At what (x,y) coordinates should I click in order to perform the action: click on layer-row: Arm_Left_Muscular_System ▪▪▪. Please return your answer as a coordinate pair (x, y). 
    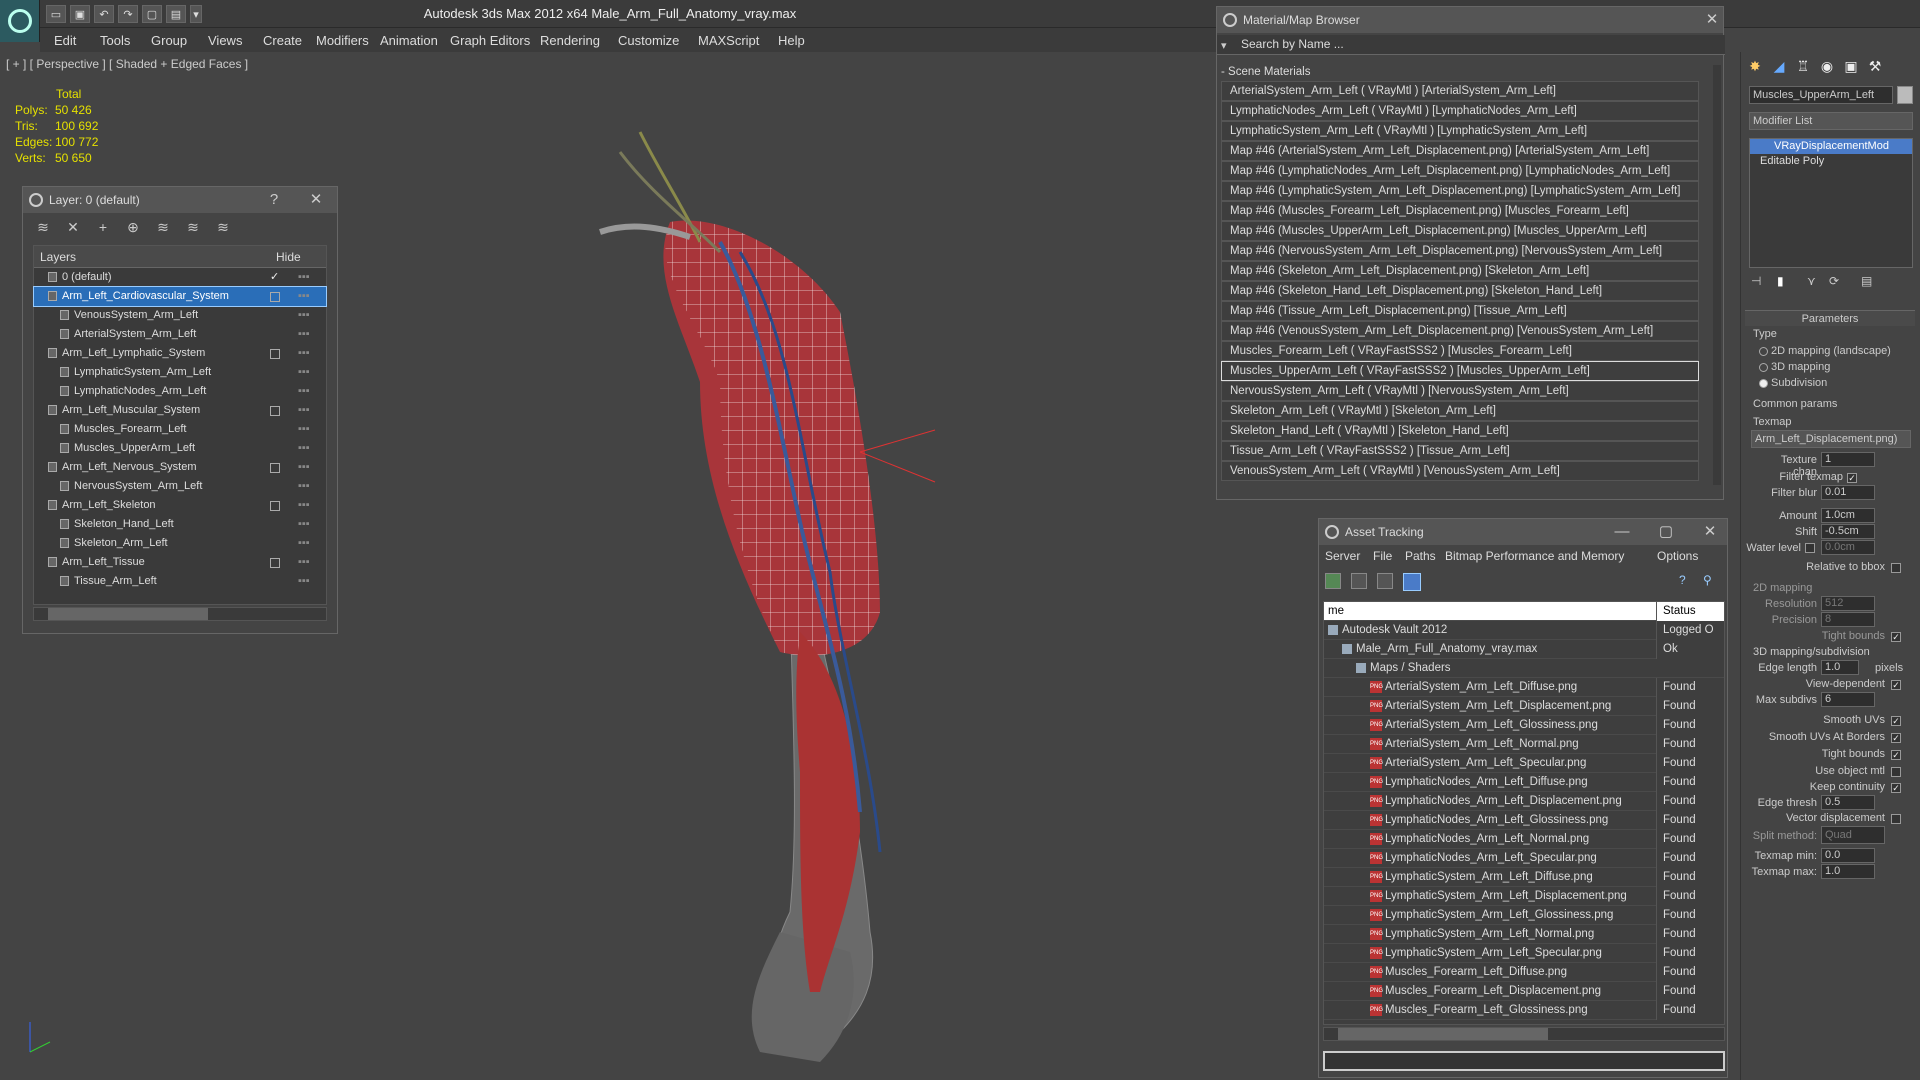
    Looking at the image, I should click on (180, 410).